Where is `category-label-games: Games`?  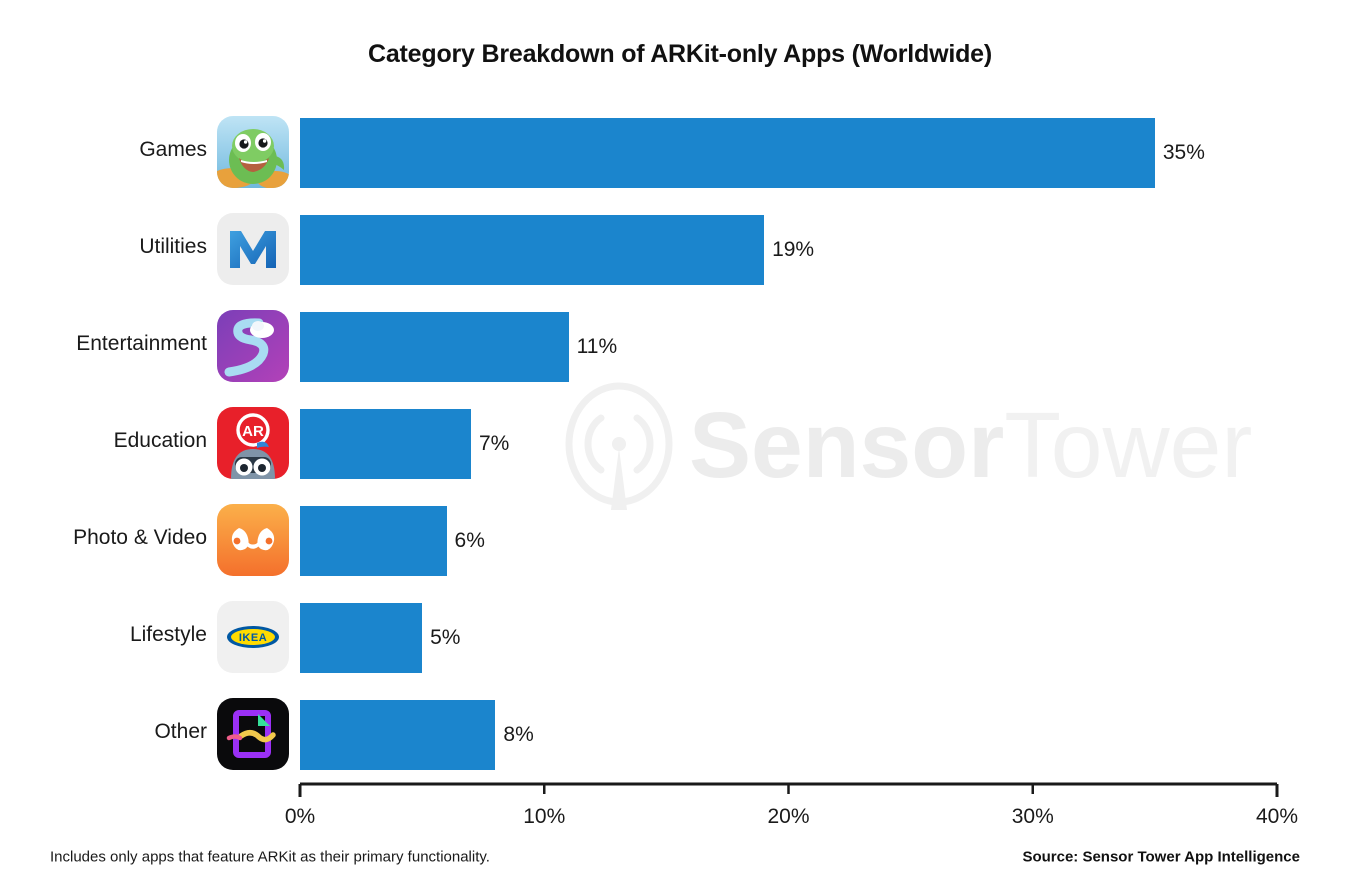 category-label-games: Games is located at coordinates (173, 149).